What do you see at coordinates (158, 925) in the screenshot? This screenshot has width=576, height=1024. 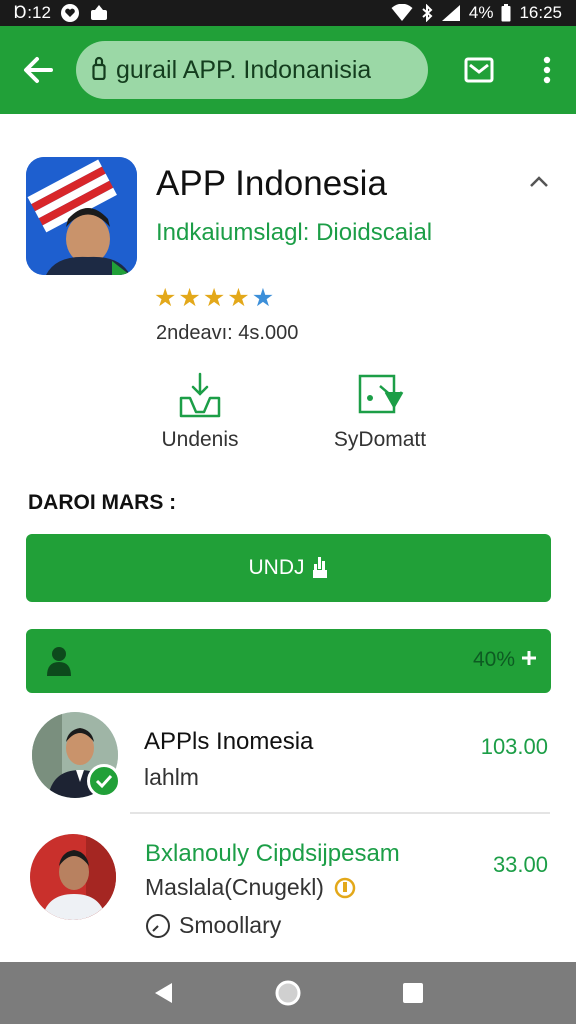 I see `clock-icon` at bounding box center [158, 925].